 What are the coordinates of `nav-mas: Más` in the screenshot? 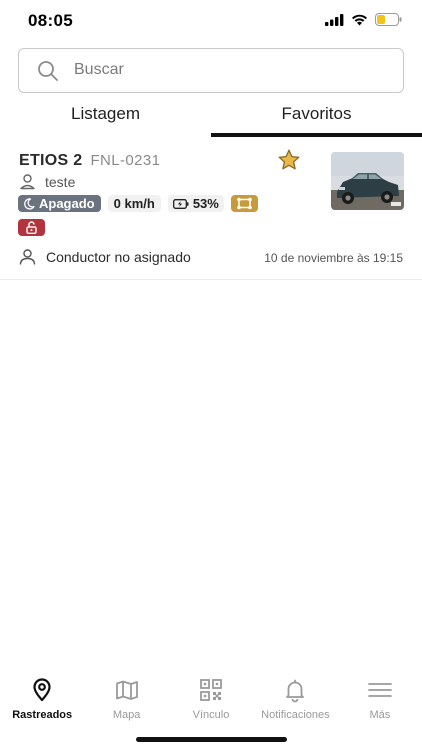 It's located at (380, 699).